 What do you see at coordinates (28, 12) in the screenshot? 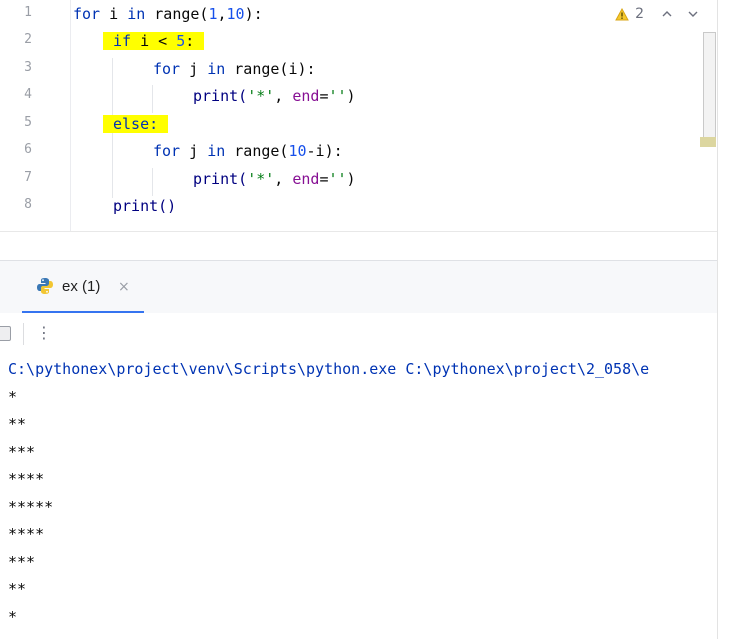
I see `line-number: 1` at bounding box center [28, 12].